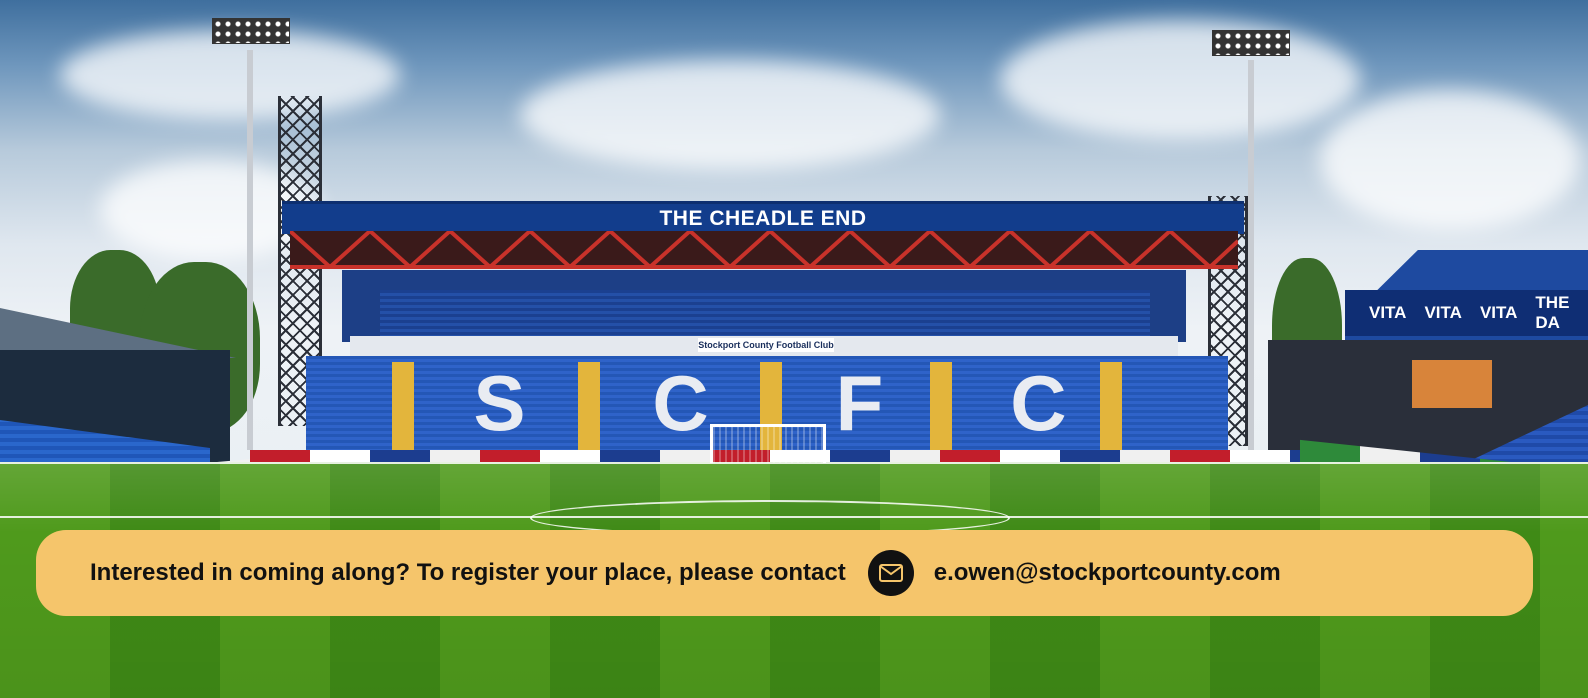 Image resolution: width=1588 pixels, height=698 pixels. Describe the element at coordinates (499, 402) in the screenshot. I see `seat-letter: S` at that location.